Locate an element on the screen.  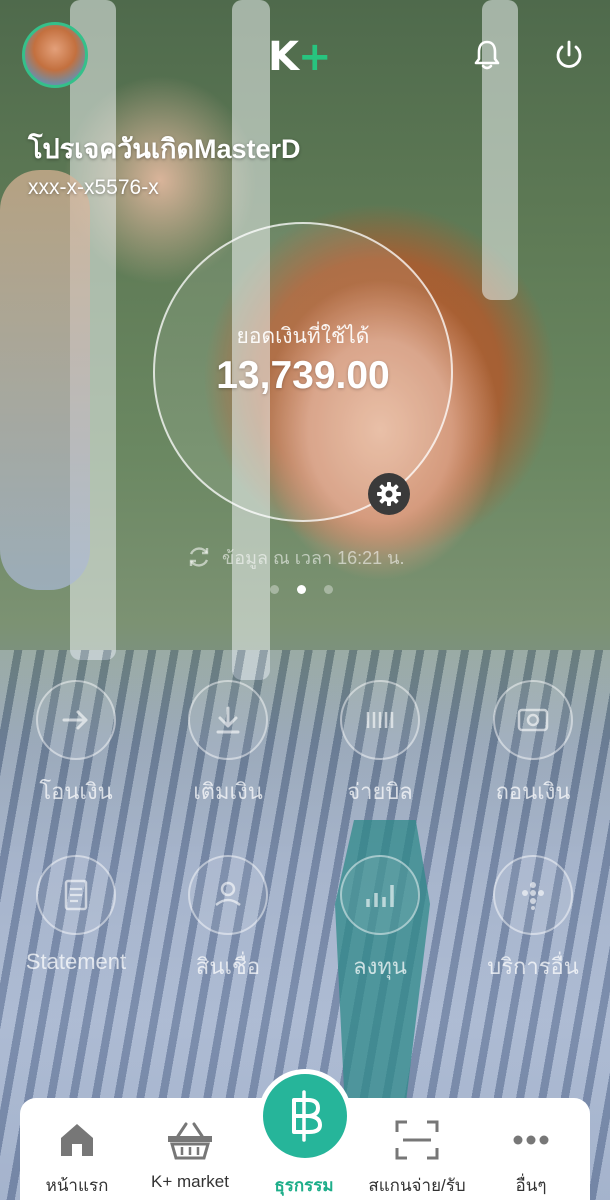
nav-home: หน้าแรก is located at coordinates (77, 1157).